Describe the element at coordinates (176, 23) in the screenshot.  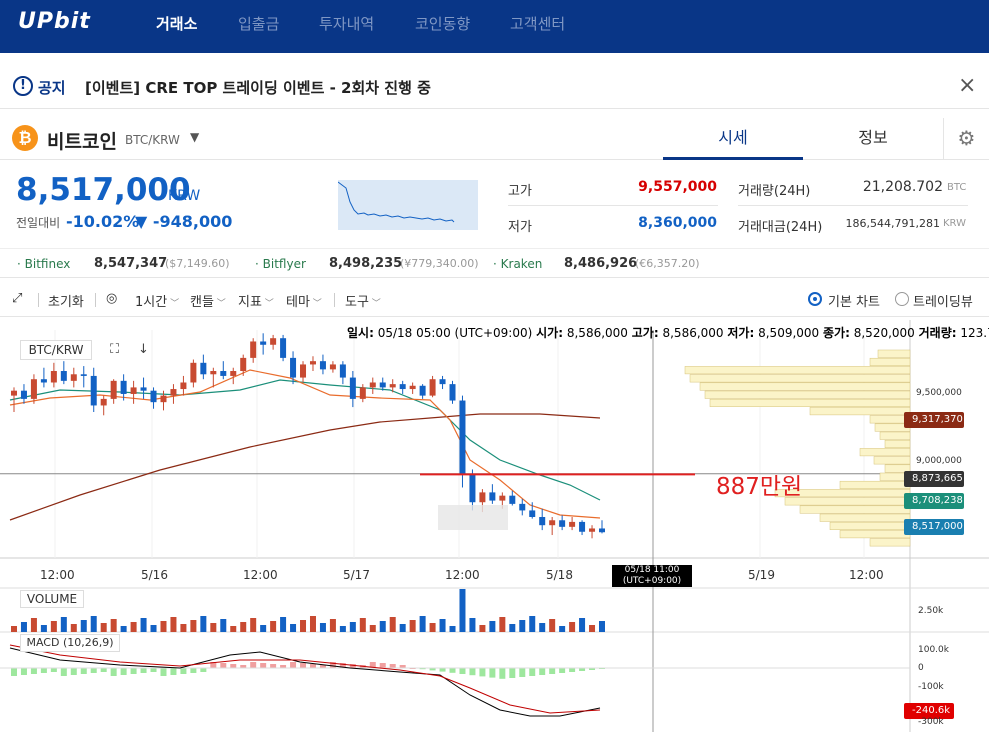
I see `nav-exchange: 거래소` at that location.